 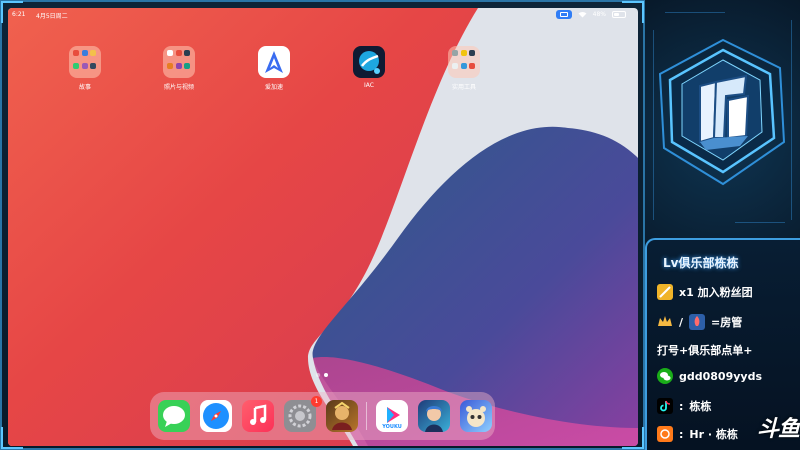 I want to click on app-label: IAC, so click(x=369, y=85).